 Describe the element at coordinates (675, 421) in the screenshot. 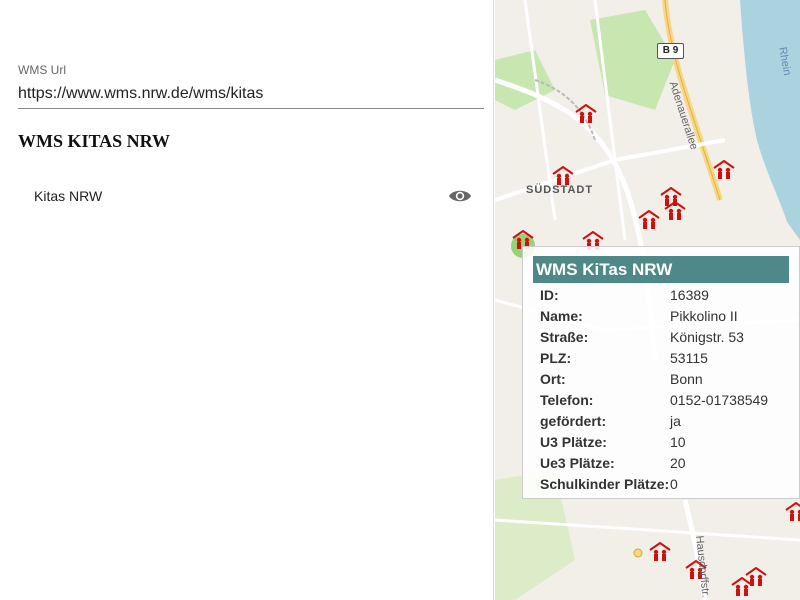

I see `field-value: ja` at that location.